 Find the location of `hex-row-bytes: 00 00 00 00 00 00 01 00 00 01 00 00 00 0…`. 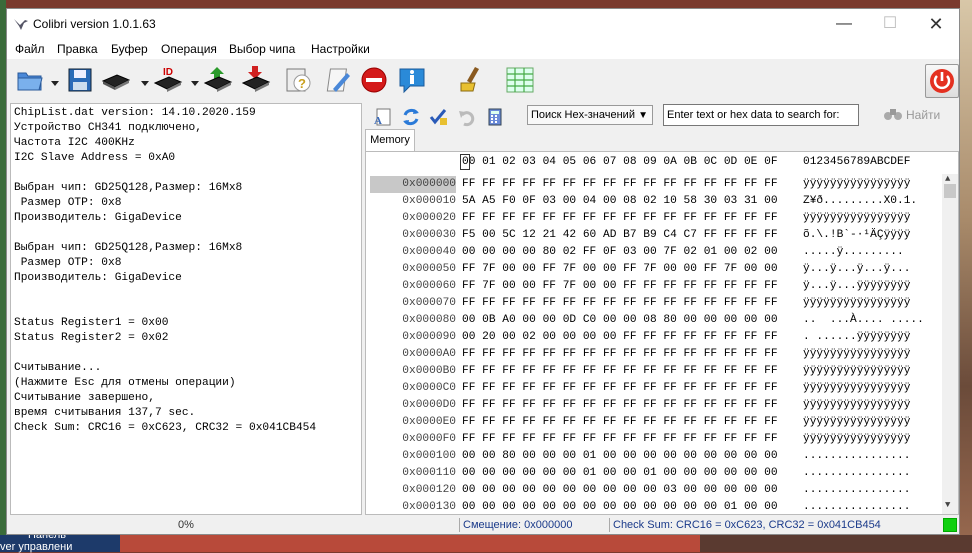

hex-row-bytes: 00 00 00 00 00 00 01 00 00 01 00 00 00 0… is located at coordinates (620, 473).